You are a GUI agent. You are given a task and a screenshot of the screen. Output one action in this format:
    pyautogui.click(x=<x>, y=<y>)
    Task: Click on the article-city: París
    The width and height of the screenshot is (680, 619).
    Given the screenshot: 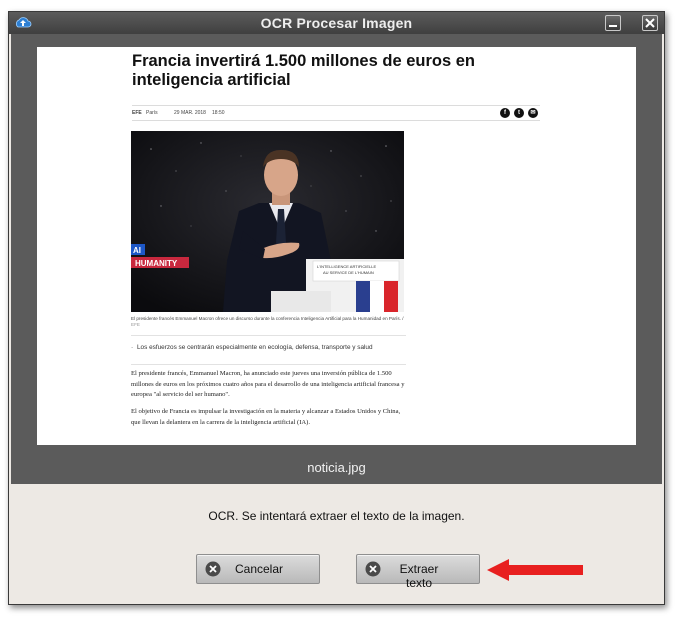 What is the action you would take?
    pyautogui.click(x=152, y=113)
    